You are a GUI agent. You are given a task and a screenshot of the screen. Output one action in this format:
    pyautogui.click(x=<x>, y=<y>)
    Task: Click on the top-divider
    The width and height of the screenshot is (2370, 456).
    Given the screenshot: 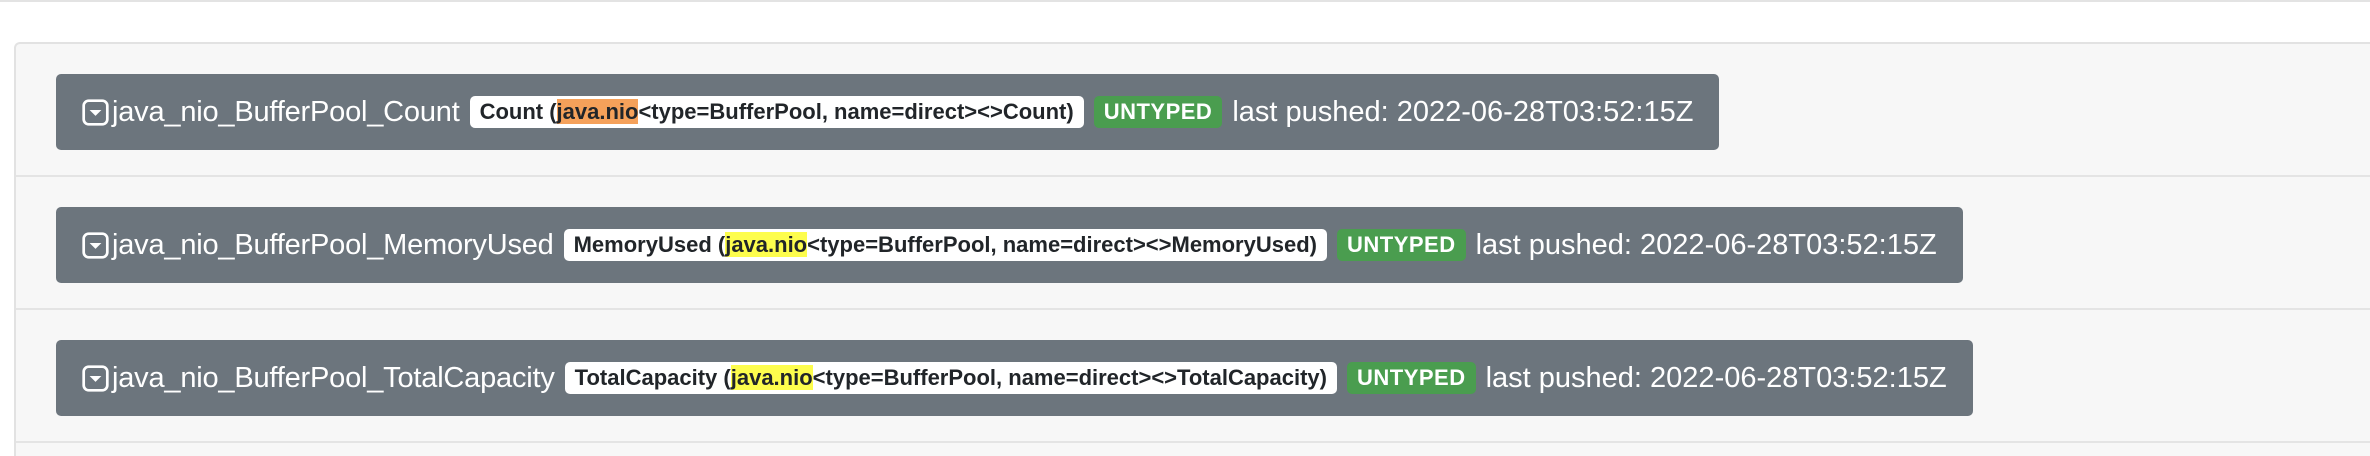 What is the action you would take?
    pyautogui.click(x=1185, y=1)
    